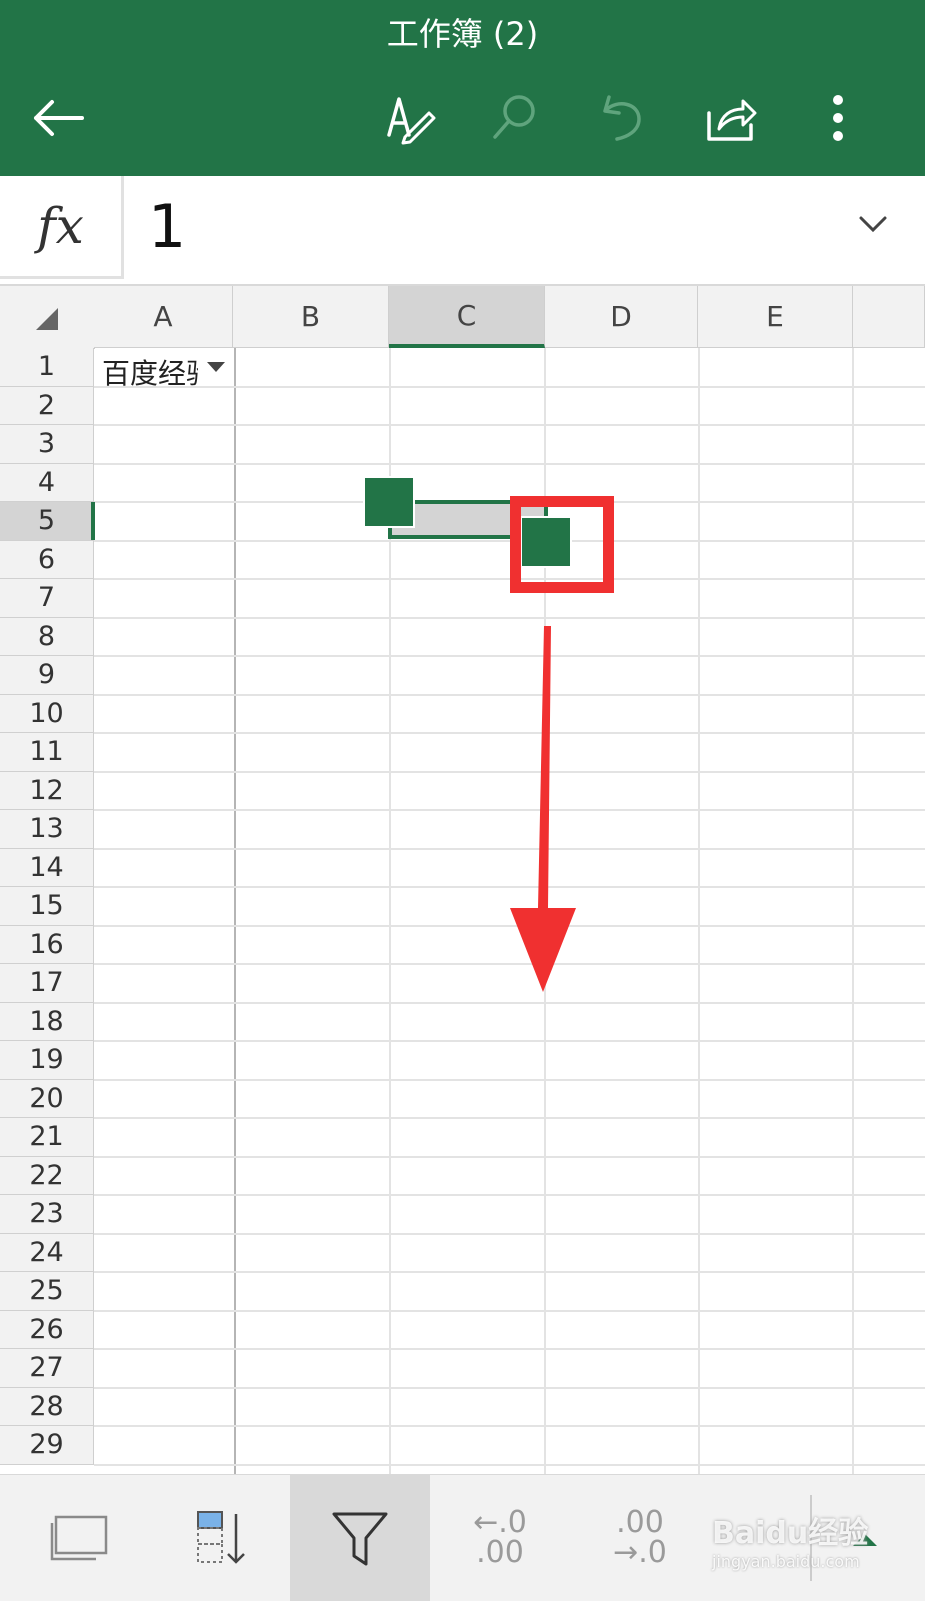 The width and height of the screenshot is (925, 1601). What do you see at coordinates (167, 227) in the screenshot?
I see `formula-input: 1` at bounding box center [167, 227].